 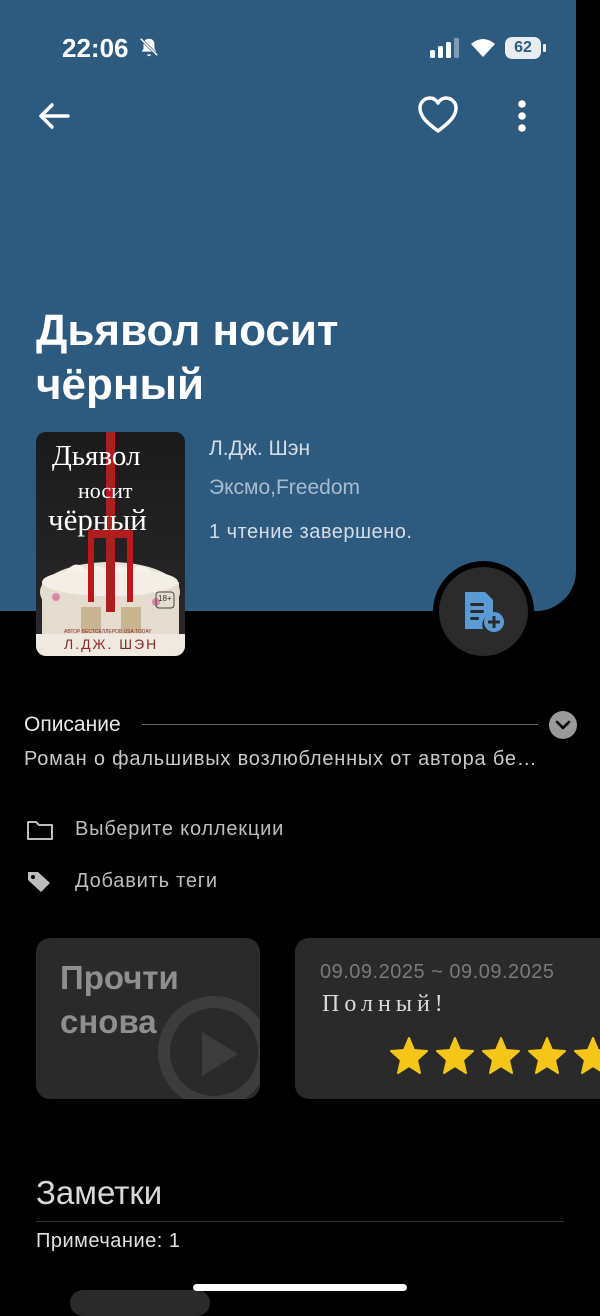 I want to click on select-collections-button: Выберите коллекции, so click(x=179, y=829).